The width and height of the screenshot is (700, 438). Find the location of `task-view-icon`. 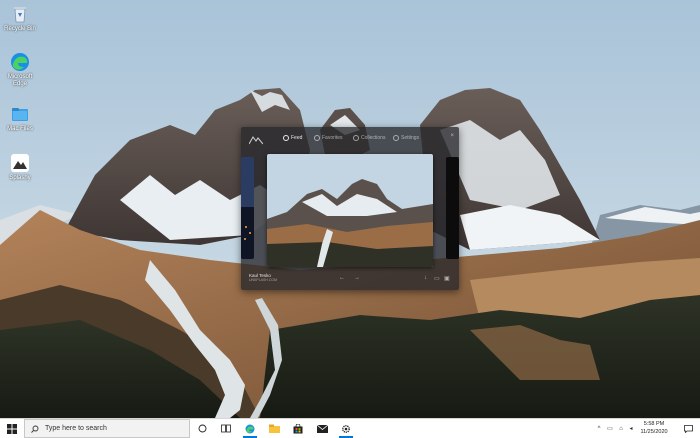

task-view-icon is located at coordinates (202, 428).